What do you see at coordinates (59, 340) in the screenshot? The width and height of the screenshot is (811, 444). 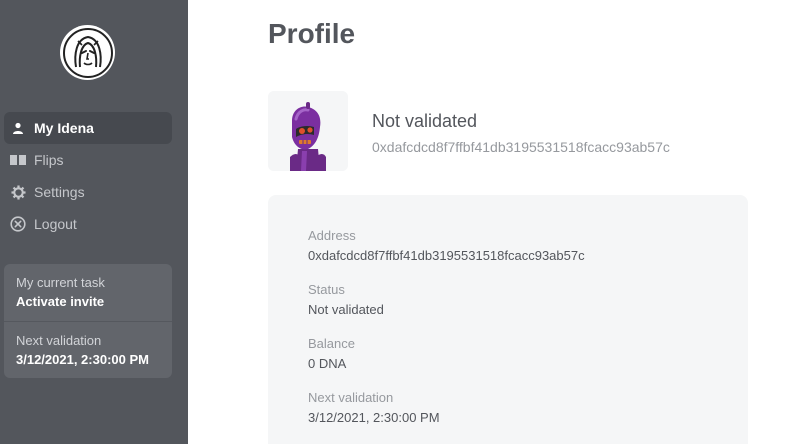 I see `next-validation-label: Next validation` at bounding box center [59, 340].